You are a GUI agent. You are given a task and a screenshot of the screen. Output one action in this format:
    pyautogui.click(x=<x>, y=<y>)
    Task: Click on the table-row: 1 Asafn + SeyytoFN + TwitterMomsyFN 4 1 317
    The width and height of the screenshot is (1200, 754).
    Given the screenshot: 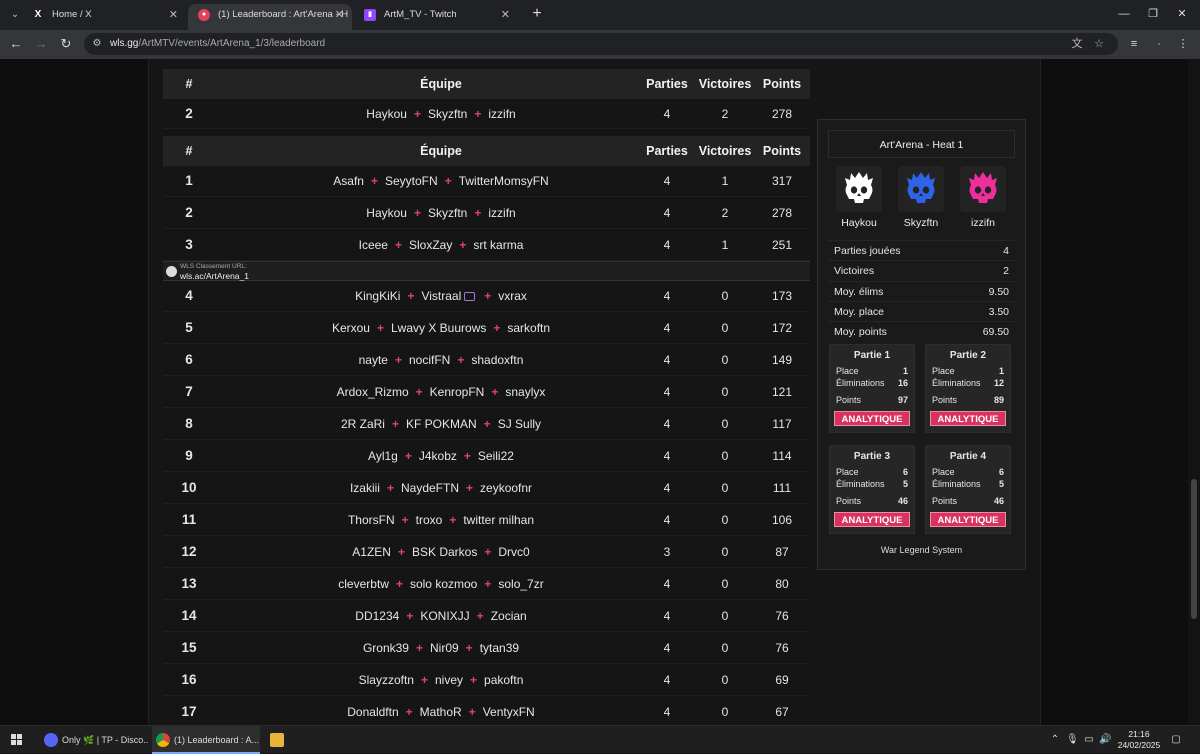 What is the action you would take?
    pyautogui.click(x=486, y=181)
    